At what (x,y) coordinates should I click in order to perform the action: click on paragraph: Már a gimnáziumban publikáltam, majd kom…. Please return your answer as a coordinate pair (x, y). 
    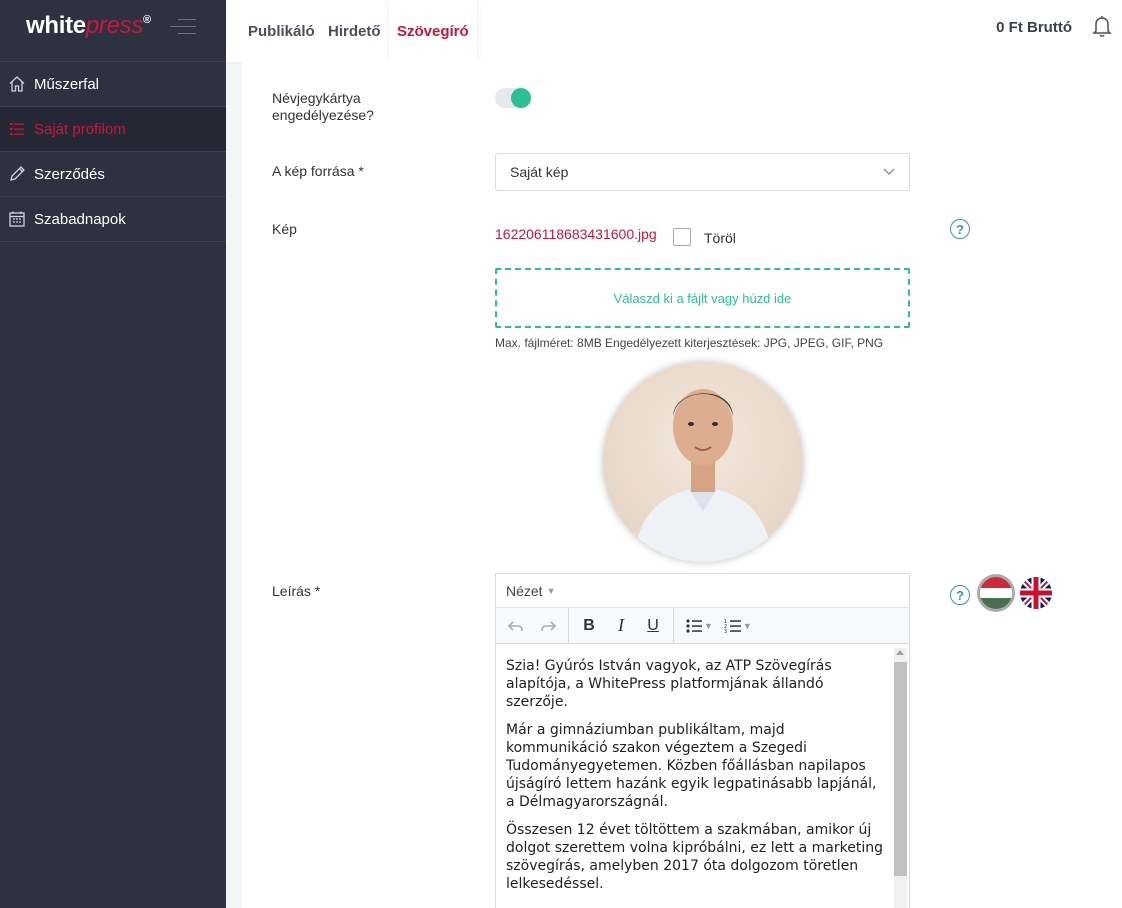
    Looking at the image, I should click on (691, 766).